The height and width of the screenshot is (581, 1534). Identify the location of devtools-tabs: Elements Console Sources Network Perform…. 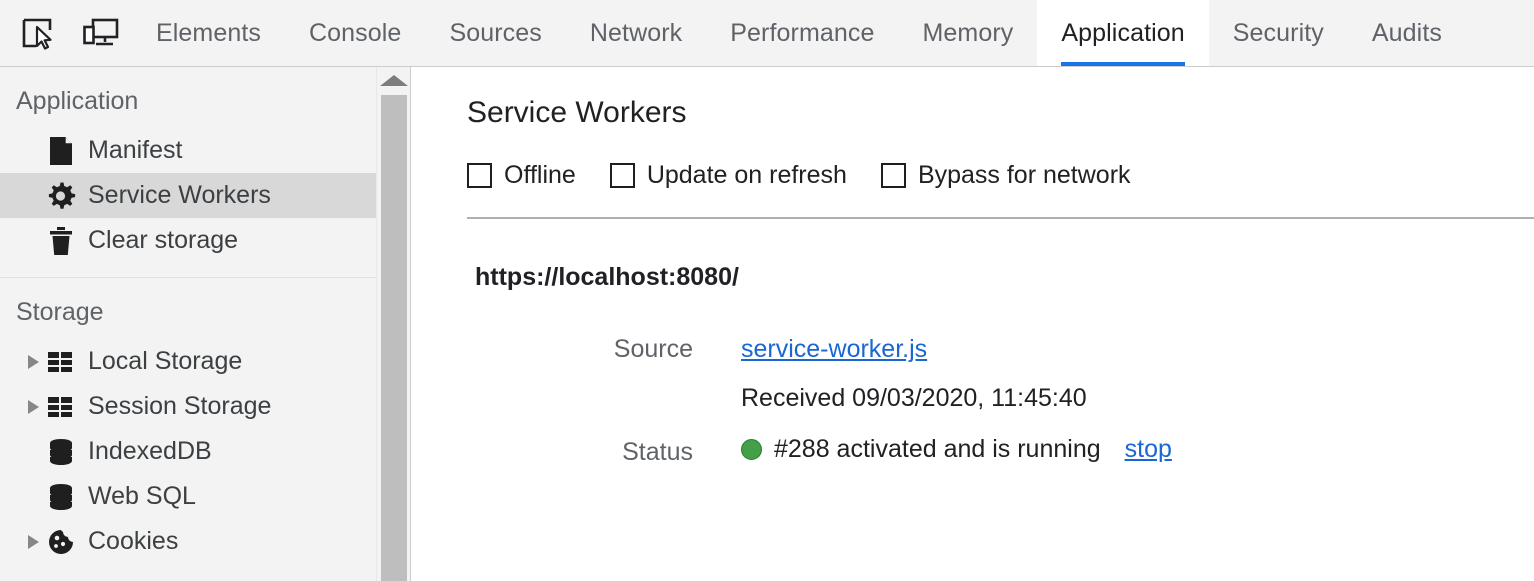
(833, 33).